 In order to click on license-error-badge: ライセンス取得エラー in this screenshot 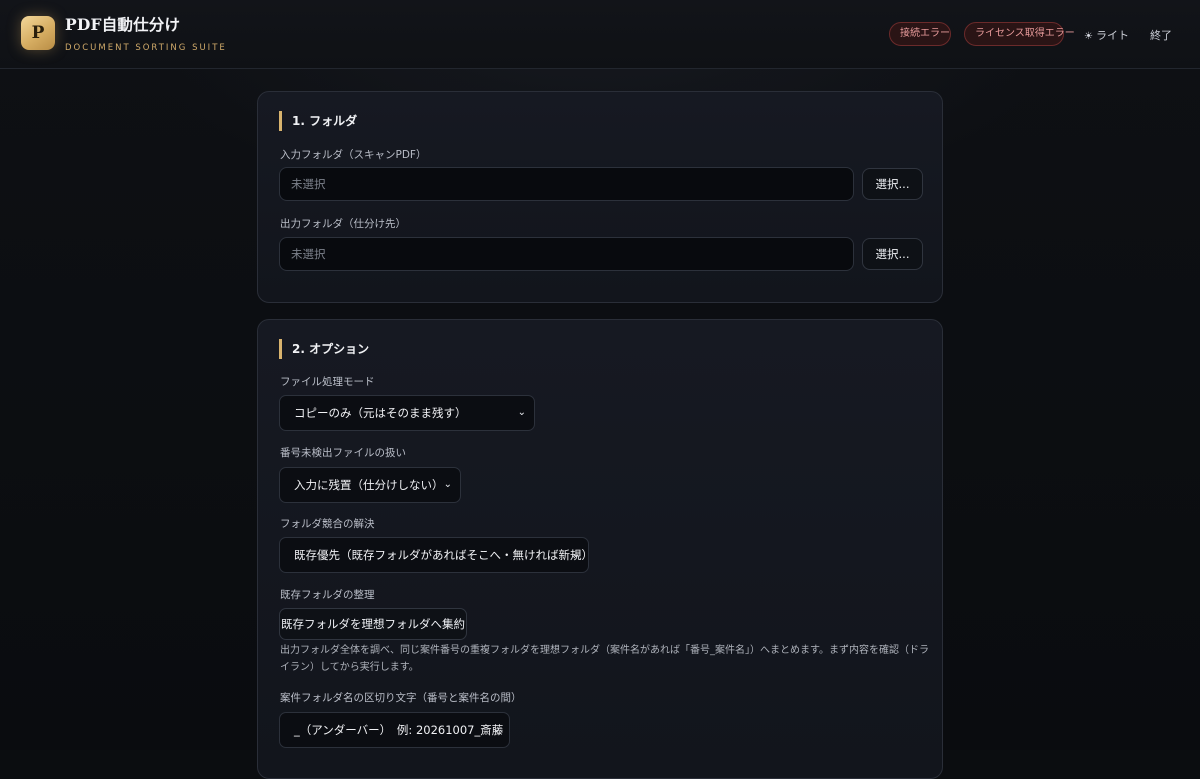, I will do `click(1019, 34)`.